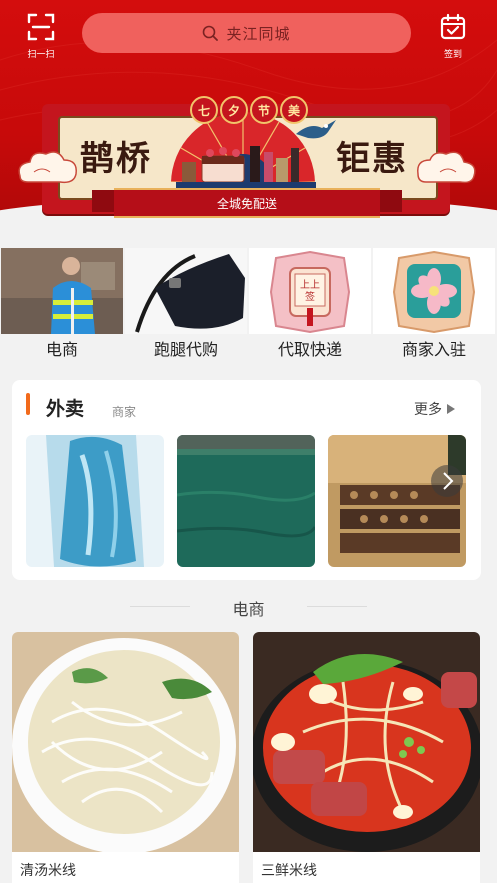 Image resolution: width=497 pixels, height=883 pixels. What do you see at coordinates (249, 110) in the screenshot?
I see `festival-badges: 七 夕 节 美` at bounding box center [249, 110].